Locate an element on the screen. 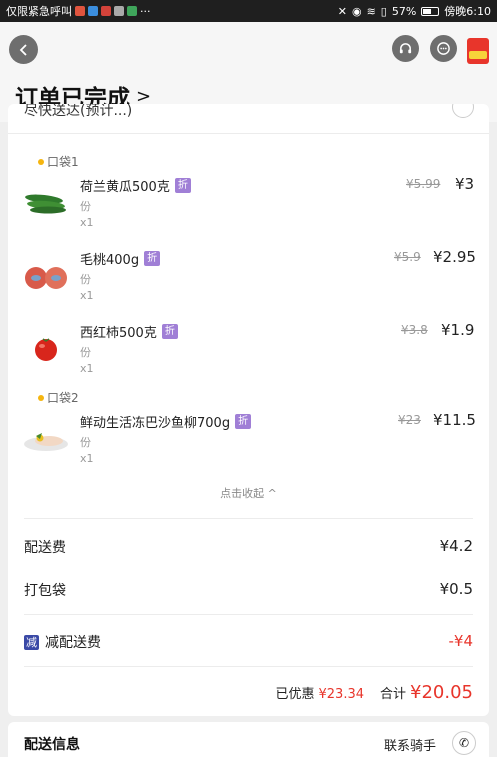 This screenshot has height=757, width=497. chevron-left-icon is located at coordinates (23, 49).